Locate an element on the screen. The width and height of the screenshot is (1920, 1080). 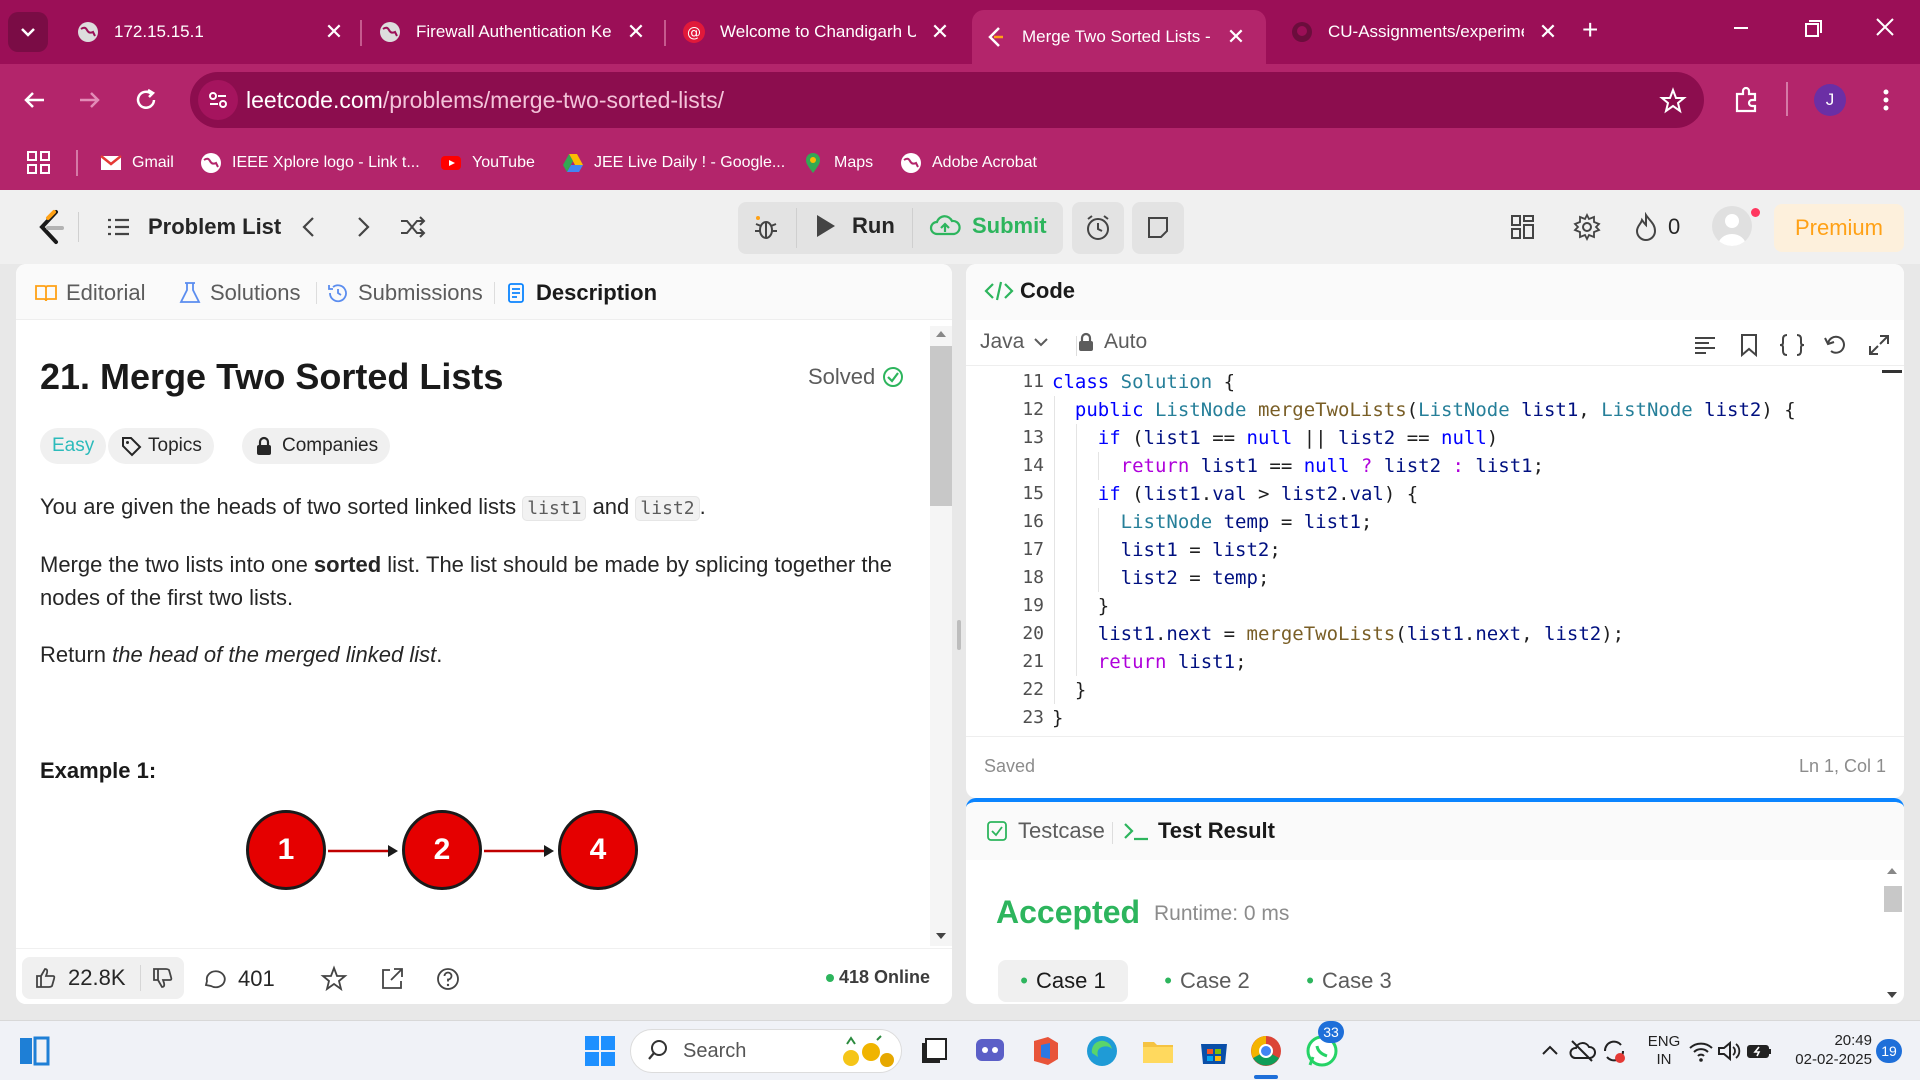
format-button is located at coordinates (1705, 345).